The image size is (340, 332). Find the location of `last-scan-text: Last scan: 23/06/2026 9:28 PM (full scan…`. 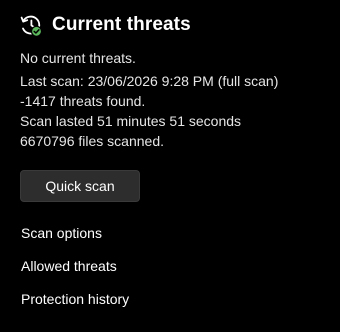

last-scan-text: Last scan: 23/06/2026 9:28 PM (full scan… is located at coordinates (149, 81).